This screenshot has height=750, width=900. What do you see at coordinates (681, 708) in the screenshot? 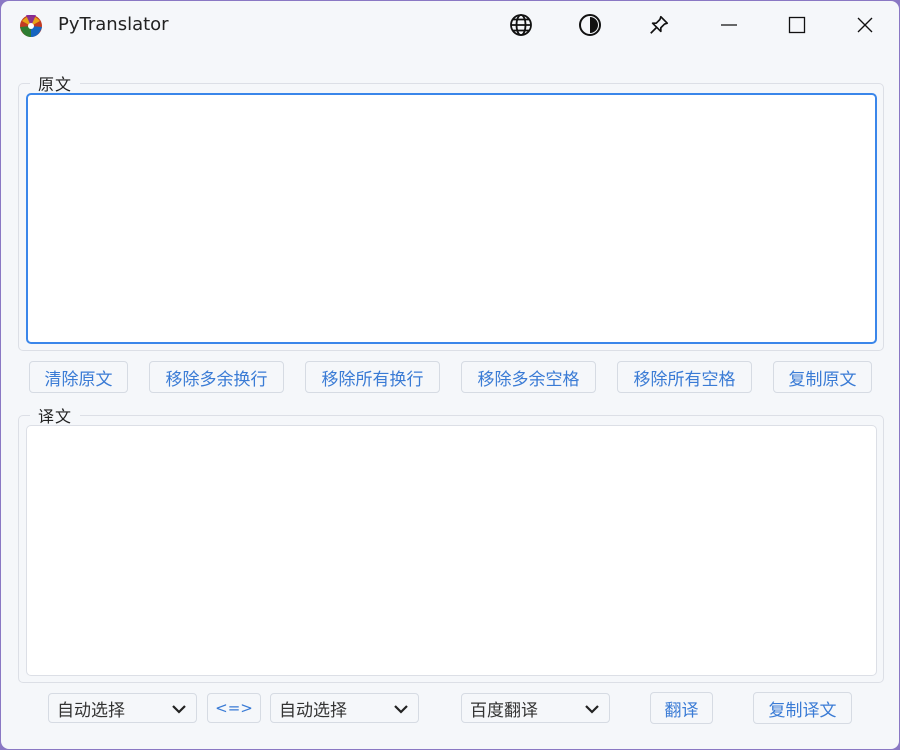
I see `translate-button: 翻译` at bounding box center [681, 708].